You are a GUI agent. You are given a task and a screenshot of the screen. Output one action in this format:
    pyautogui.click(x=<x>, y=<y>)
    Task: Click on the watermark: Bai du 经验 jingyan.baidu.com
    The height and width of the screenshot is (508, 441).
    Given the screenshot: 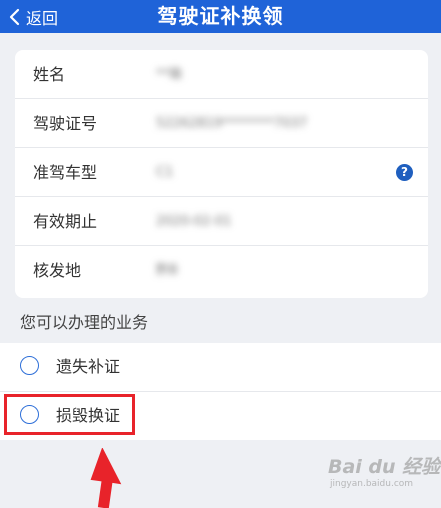 What is the action you would take?
    pyautogui.click(x=384, y=470)
    